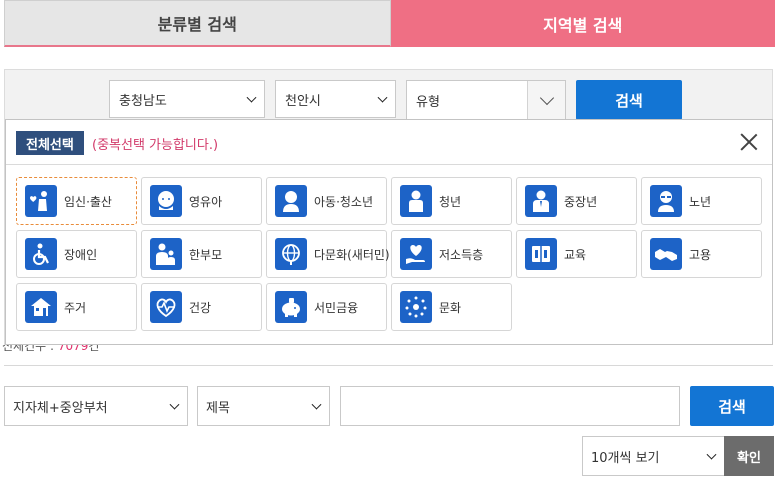 The image size is (775, 477). I want to click on type-item-label: 노년, so click(700, 201).